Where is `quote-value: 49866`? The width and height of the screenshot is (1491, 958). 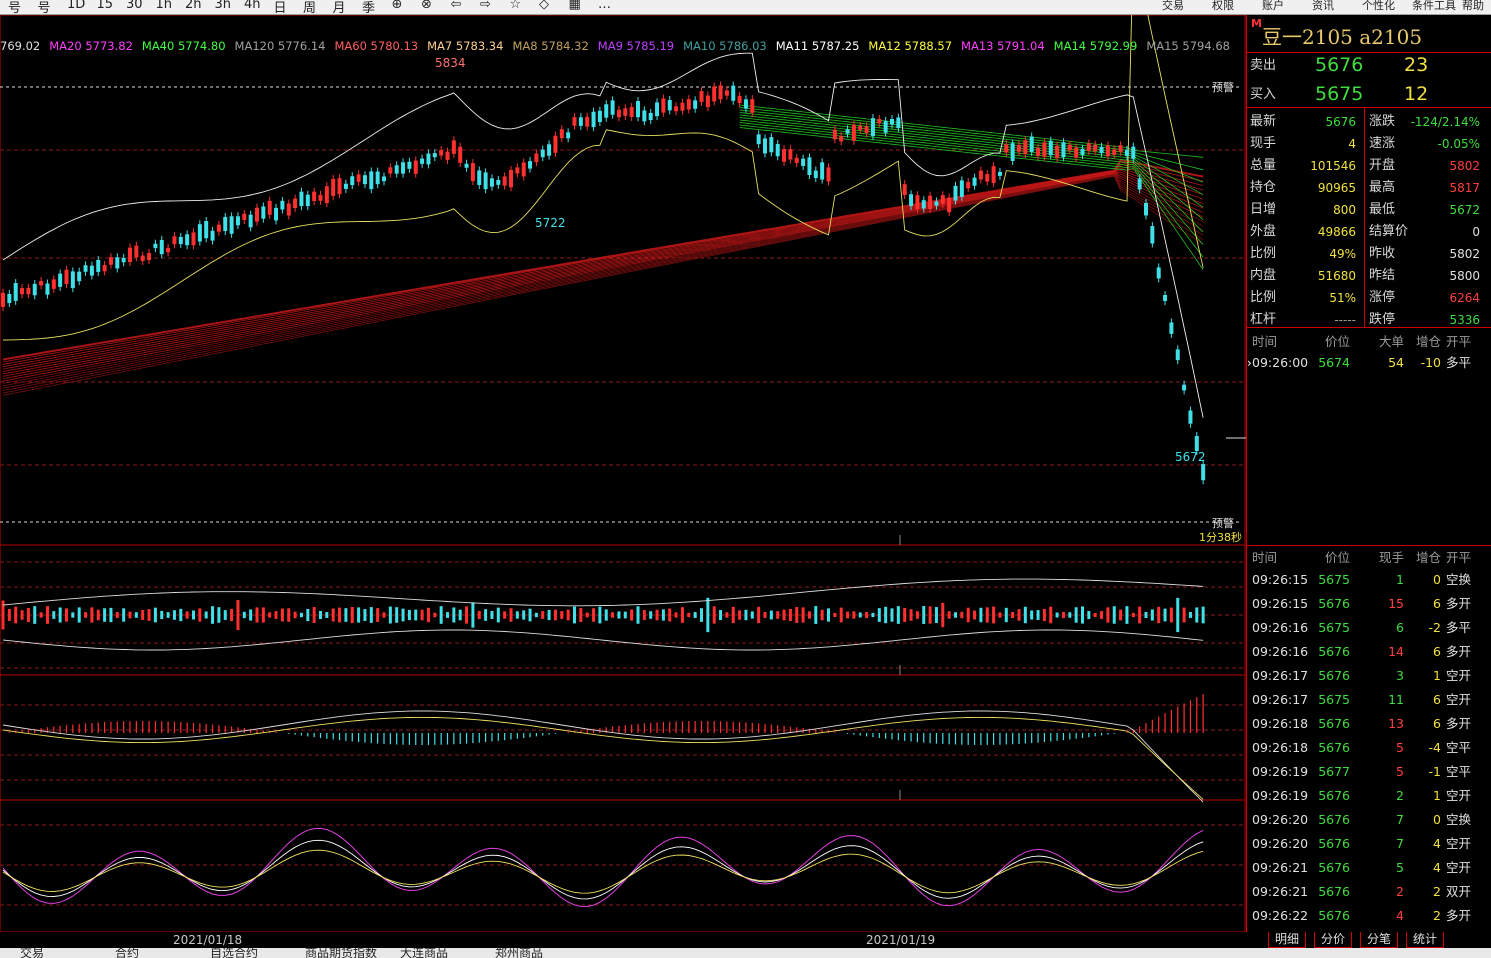 quote-value: 49866 is located at coordinates (1336, 232).